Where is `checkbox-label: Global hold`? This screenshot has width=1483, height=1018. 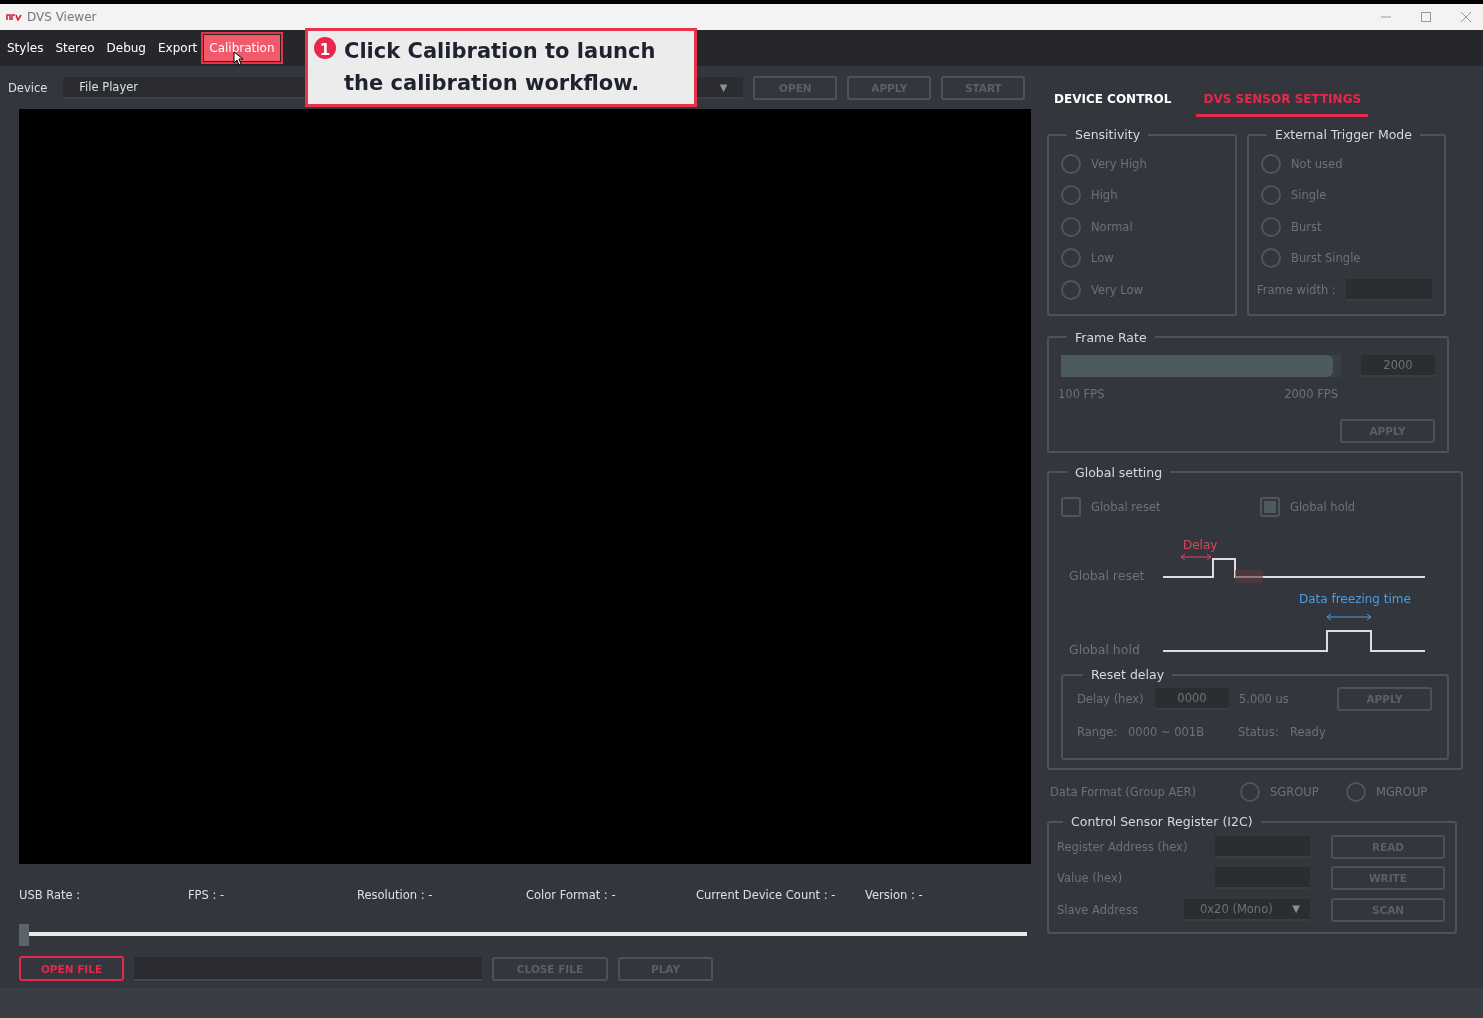
checkbox-label: Global hold is located at coordinates (1323, 507).